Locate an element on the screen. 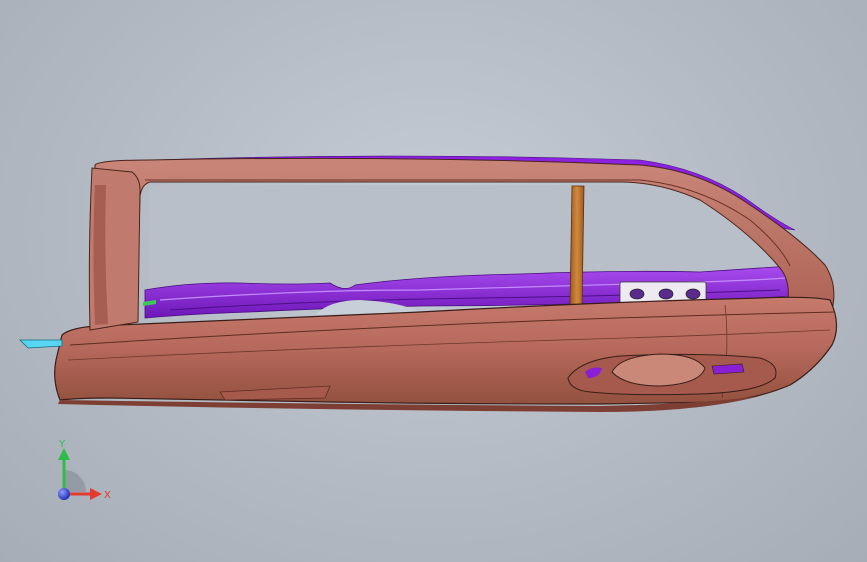 The image size is (867, 562). triad-arc is located at coordinates (75, 481).